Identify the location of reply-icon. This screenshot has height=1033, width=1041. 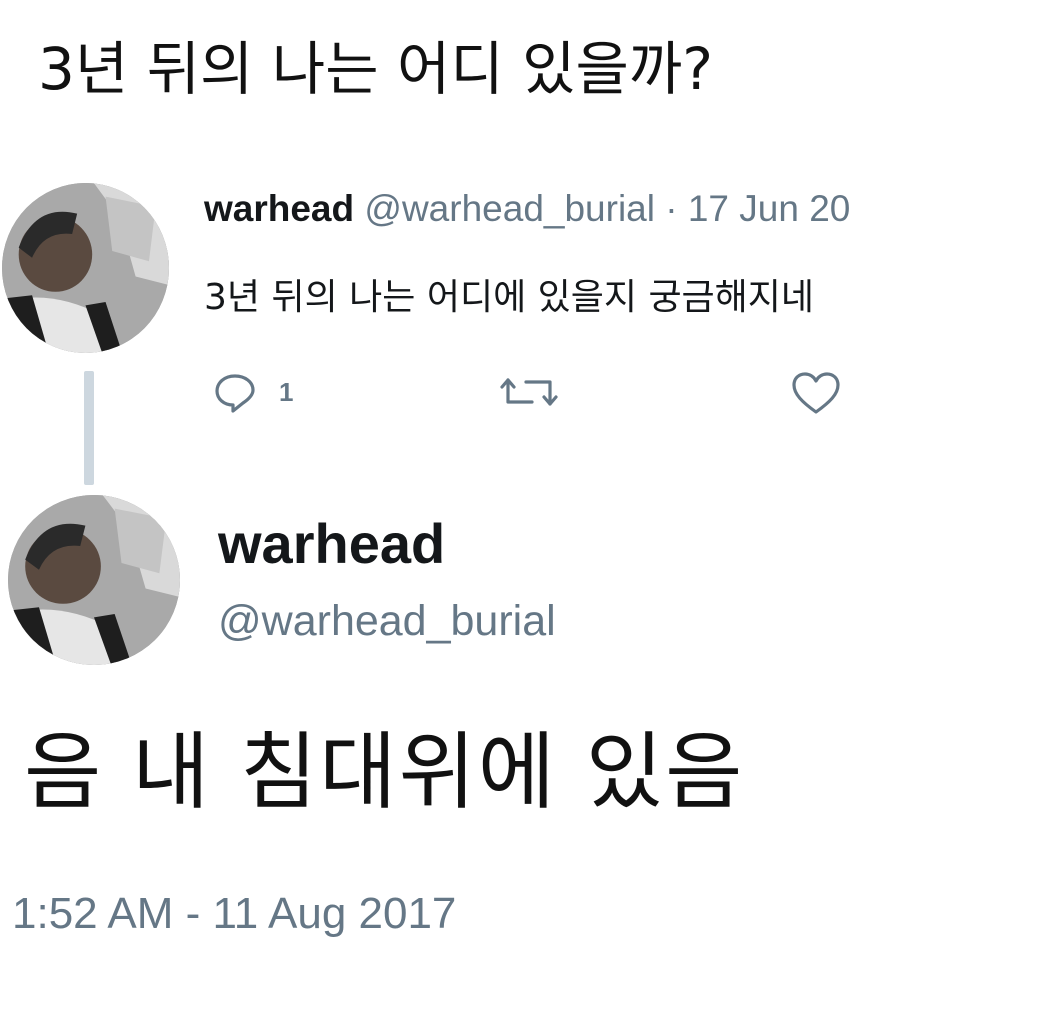
(235, 393).